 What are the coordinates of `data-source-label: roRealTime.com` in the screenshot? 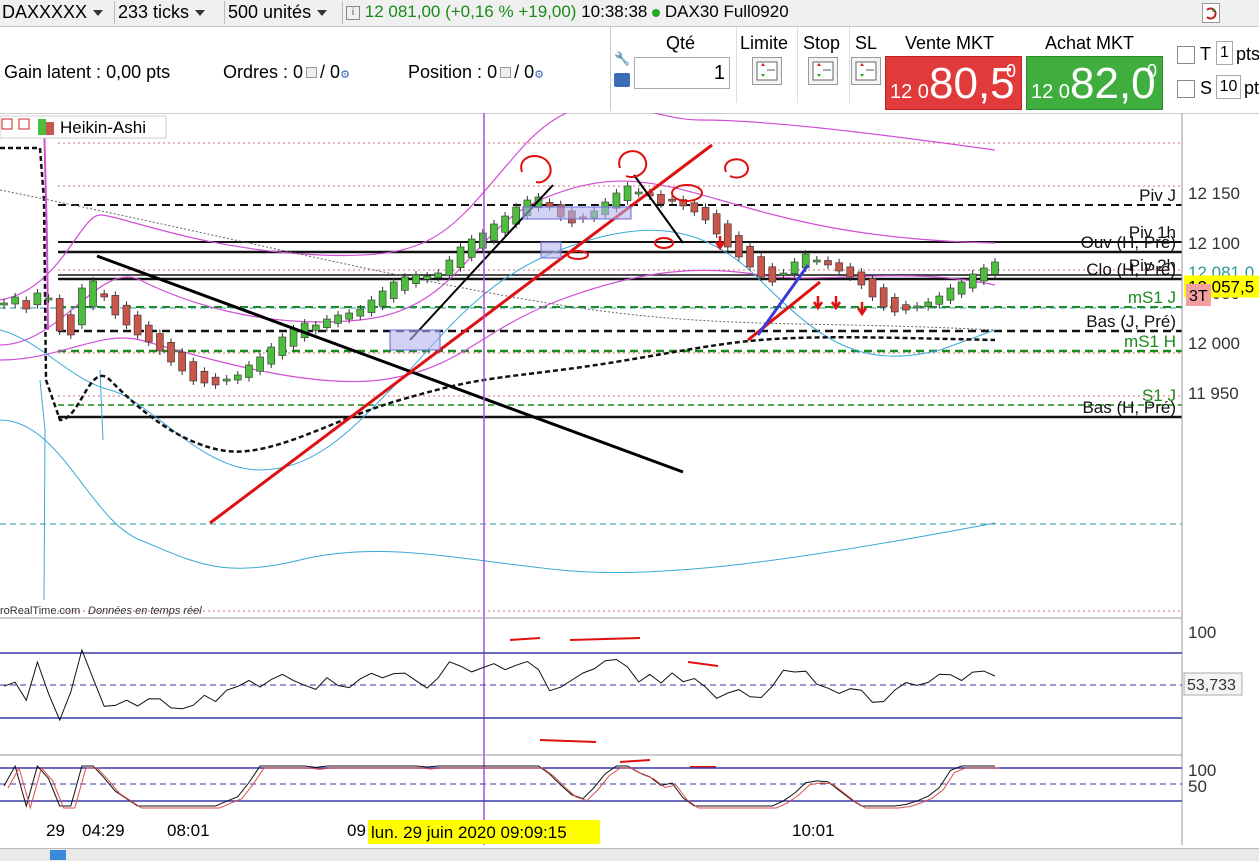 It's located at (40, 611).